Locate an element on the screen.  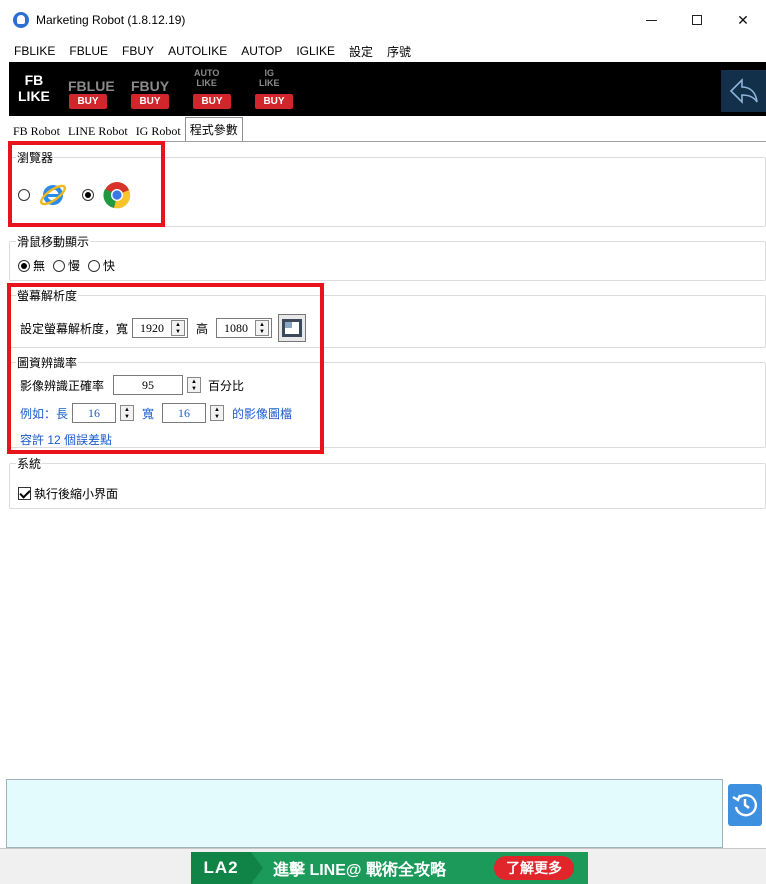
maximize-icon is located at coordinates (697, 20).